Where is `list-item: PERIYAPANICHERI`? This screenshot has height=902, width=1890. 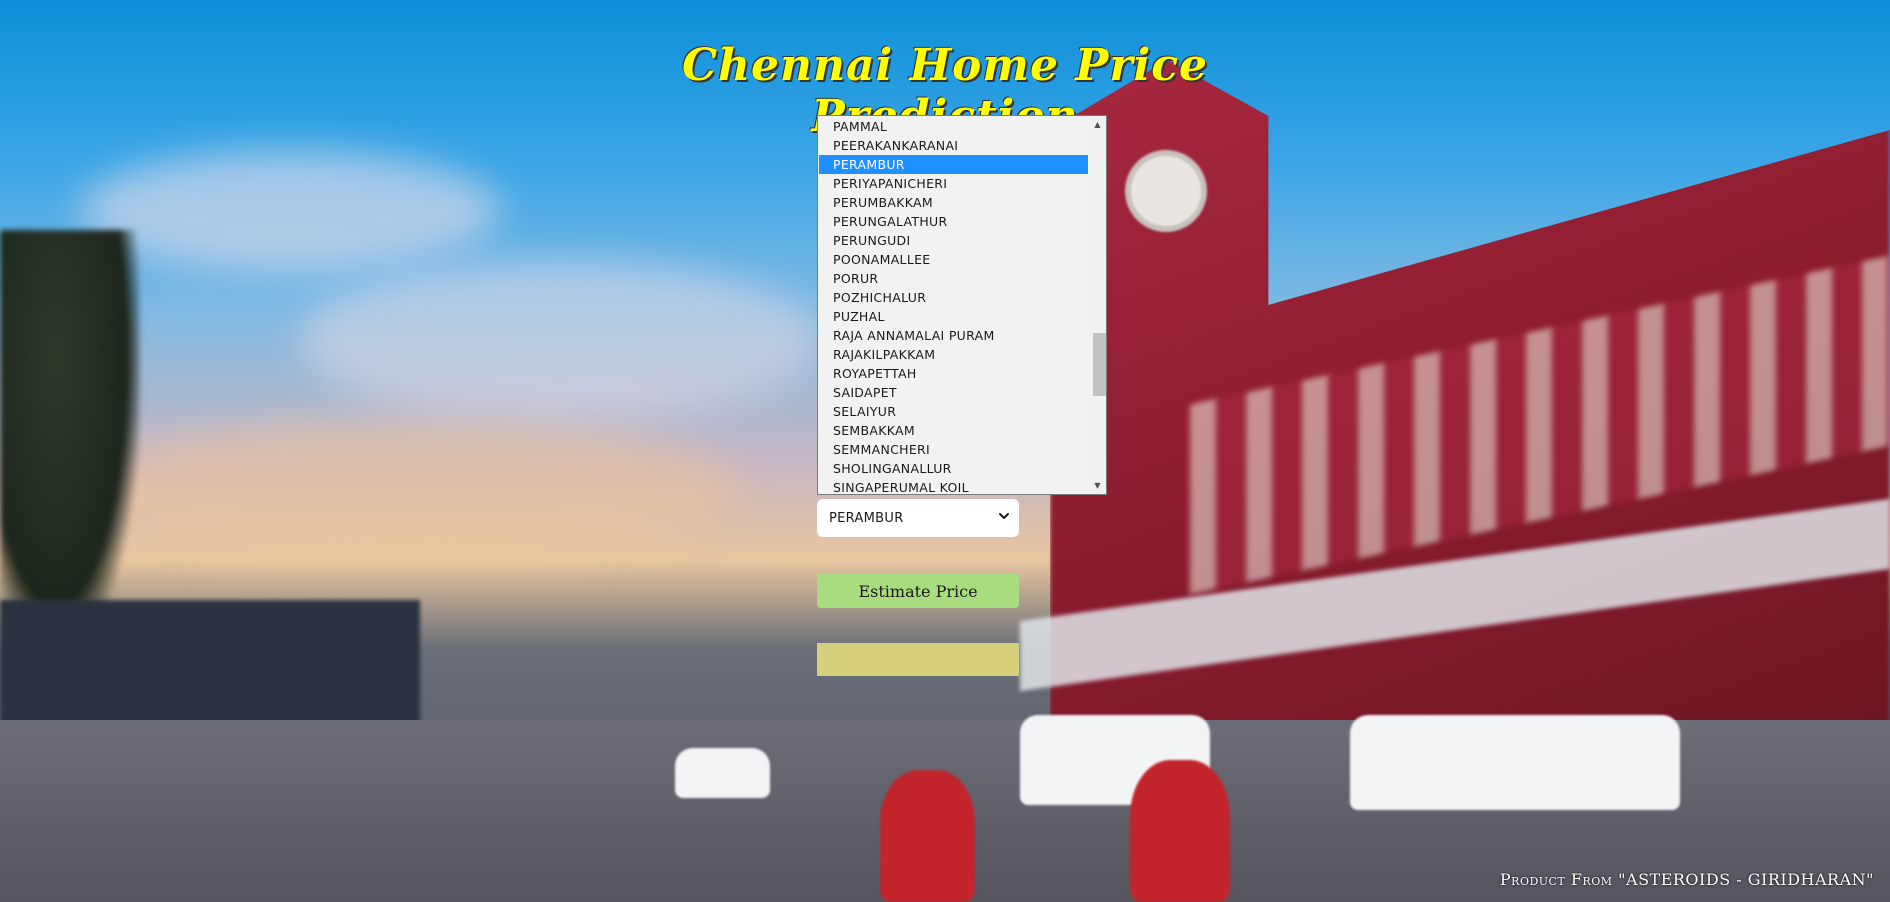
list-item: PERIYAPANICHERI is located at coordinates (953, 183).